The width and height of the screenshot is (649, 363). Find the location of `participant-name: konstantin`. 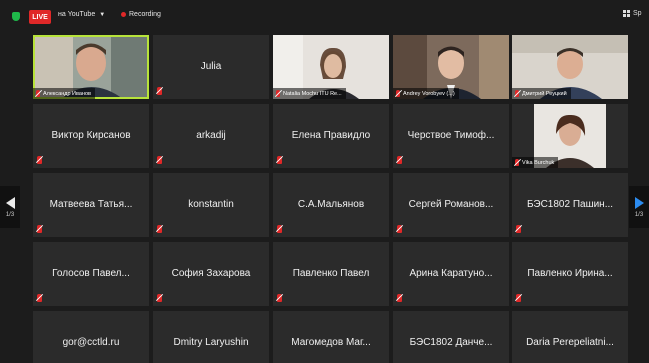

participant-name: konstantin is located at coordinates (211, 204).